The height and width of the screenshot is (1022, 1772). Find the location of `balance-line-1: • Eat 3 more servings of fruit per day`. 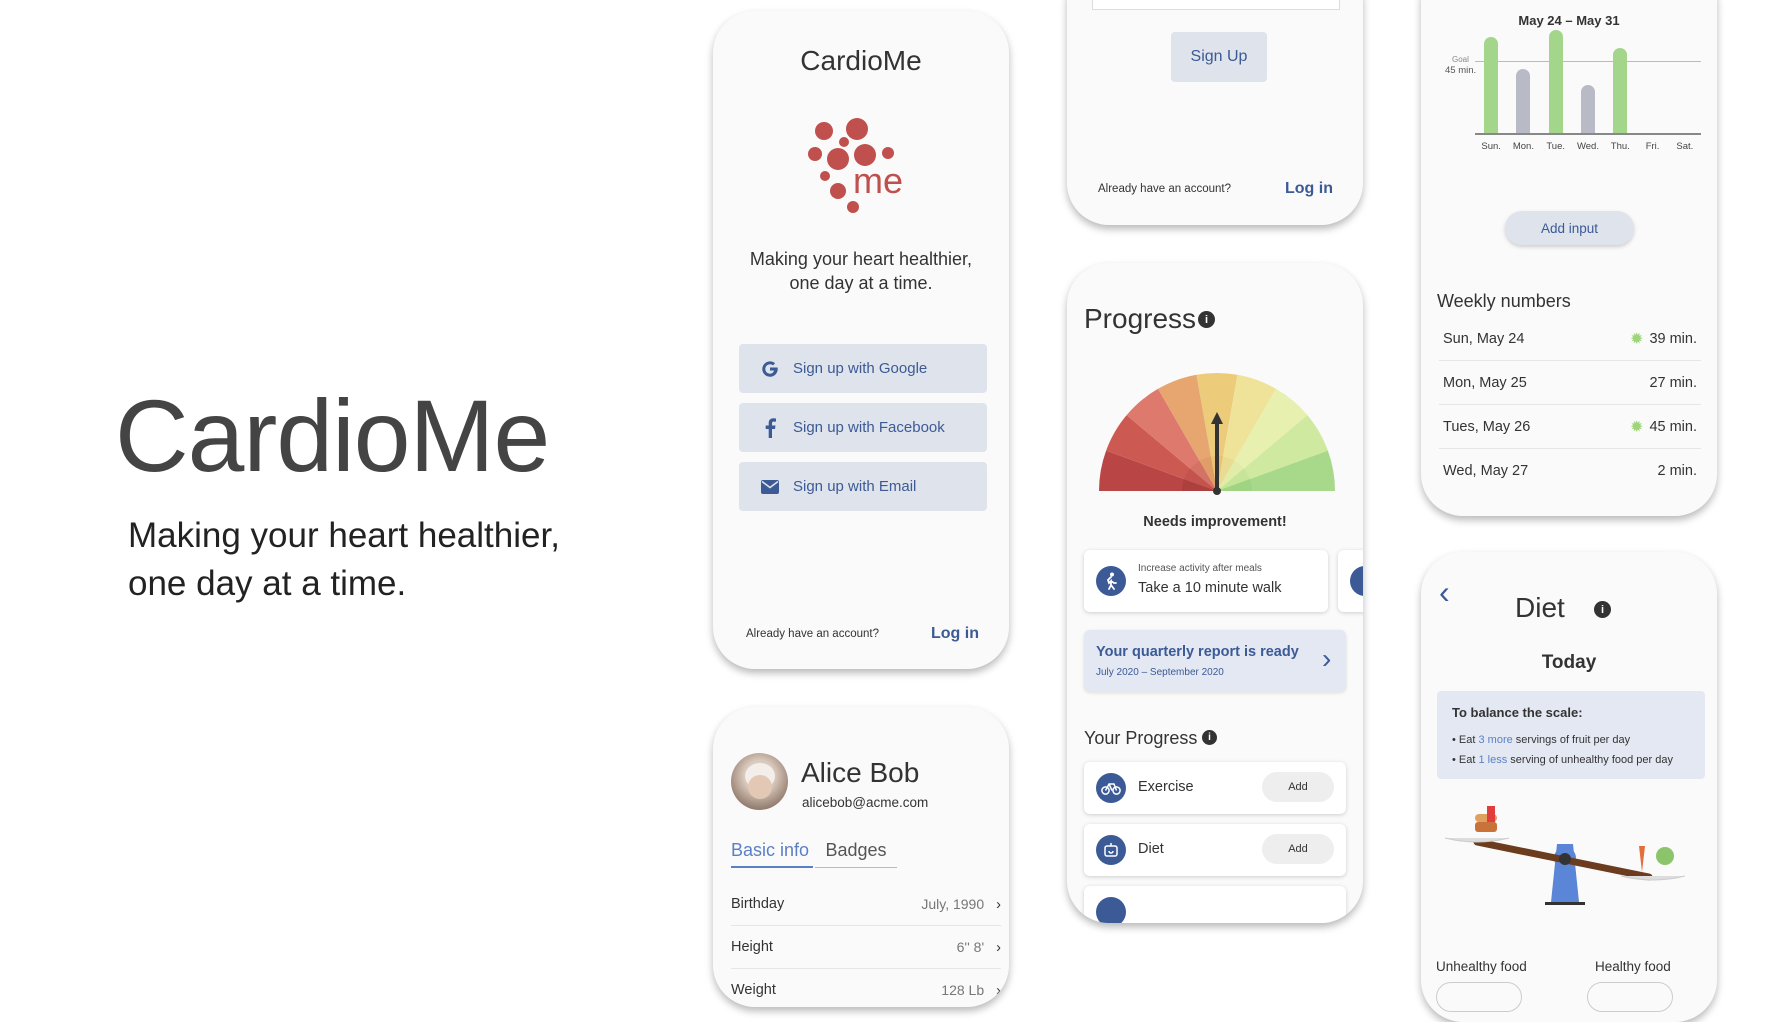

balance-line-1: • Eat 3 more servings of fruit per day is located at coordinates (1541, 740).